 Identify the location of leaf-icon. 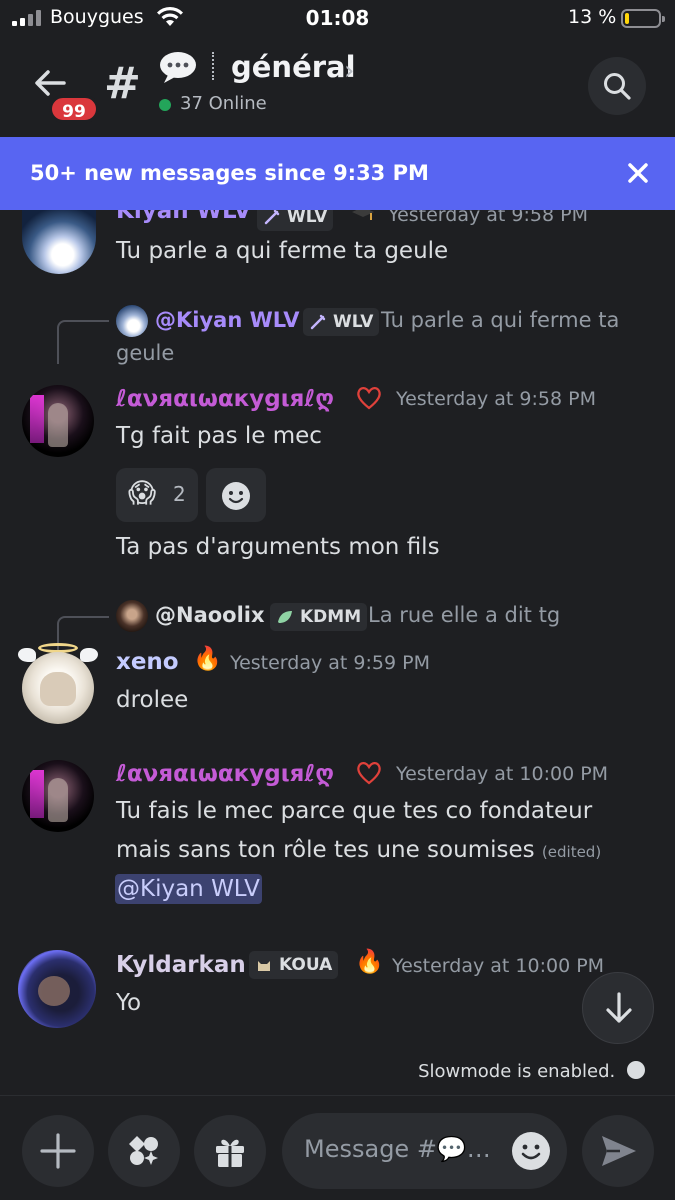
(285, 617).